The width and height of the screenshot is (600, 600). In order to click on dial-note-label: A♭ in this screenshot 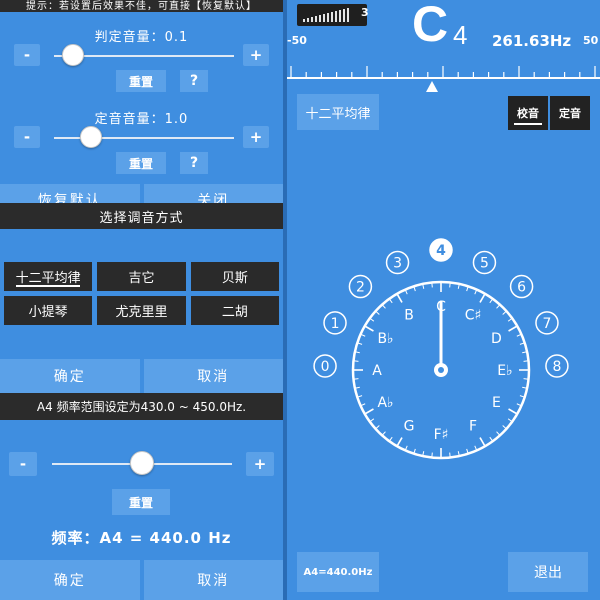, I will do `click(385, 403)`.